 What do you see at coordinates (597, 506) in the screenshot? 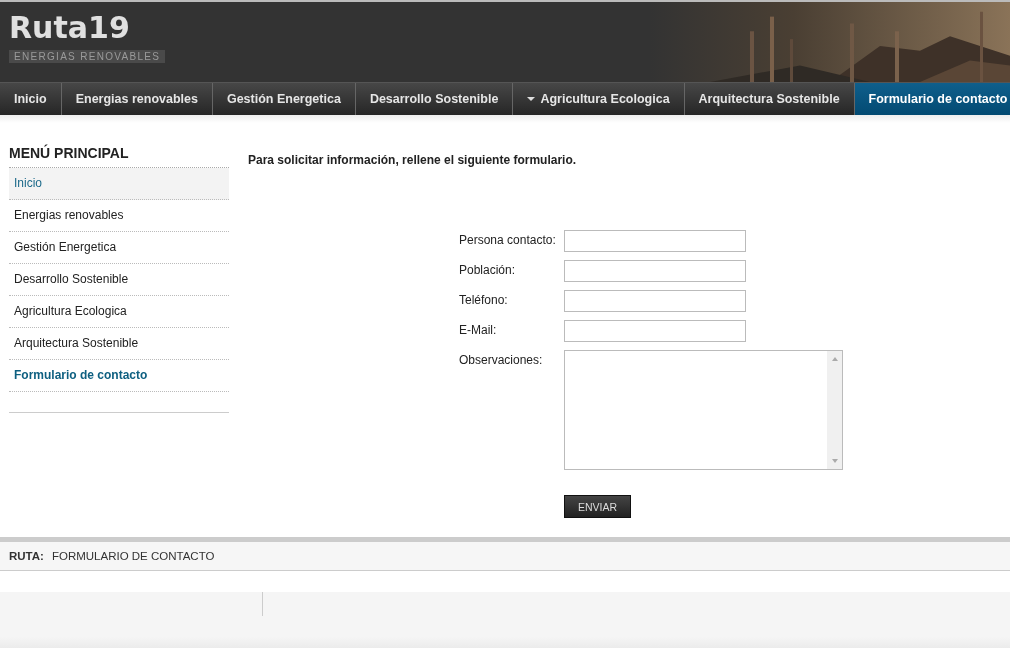
I see `submit-button: ENVIAR` at bounding box center [597, 506].